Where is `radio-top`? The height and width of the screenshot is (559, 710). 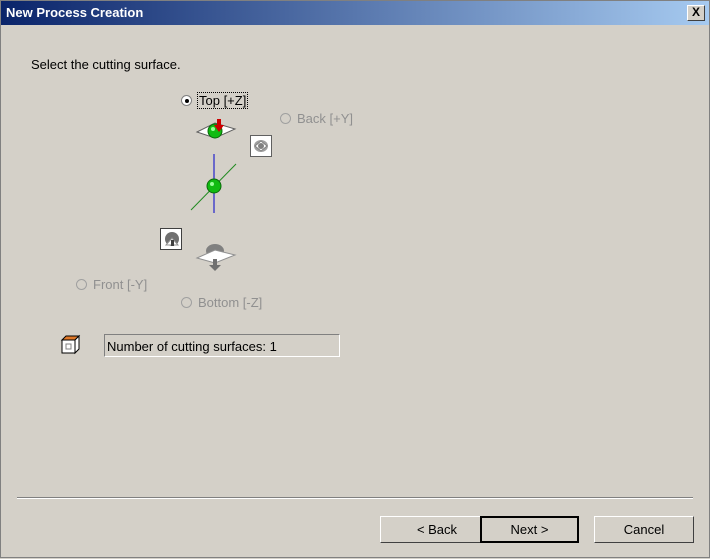 radio-top is located at coordinates (186, 100).